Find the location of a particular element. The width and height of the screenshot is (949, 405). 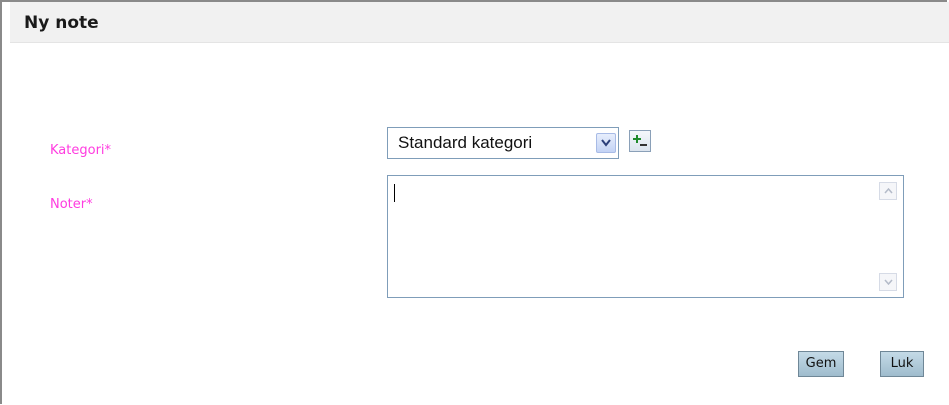

category-label: Kategori* is located at coordinates (81, 150).